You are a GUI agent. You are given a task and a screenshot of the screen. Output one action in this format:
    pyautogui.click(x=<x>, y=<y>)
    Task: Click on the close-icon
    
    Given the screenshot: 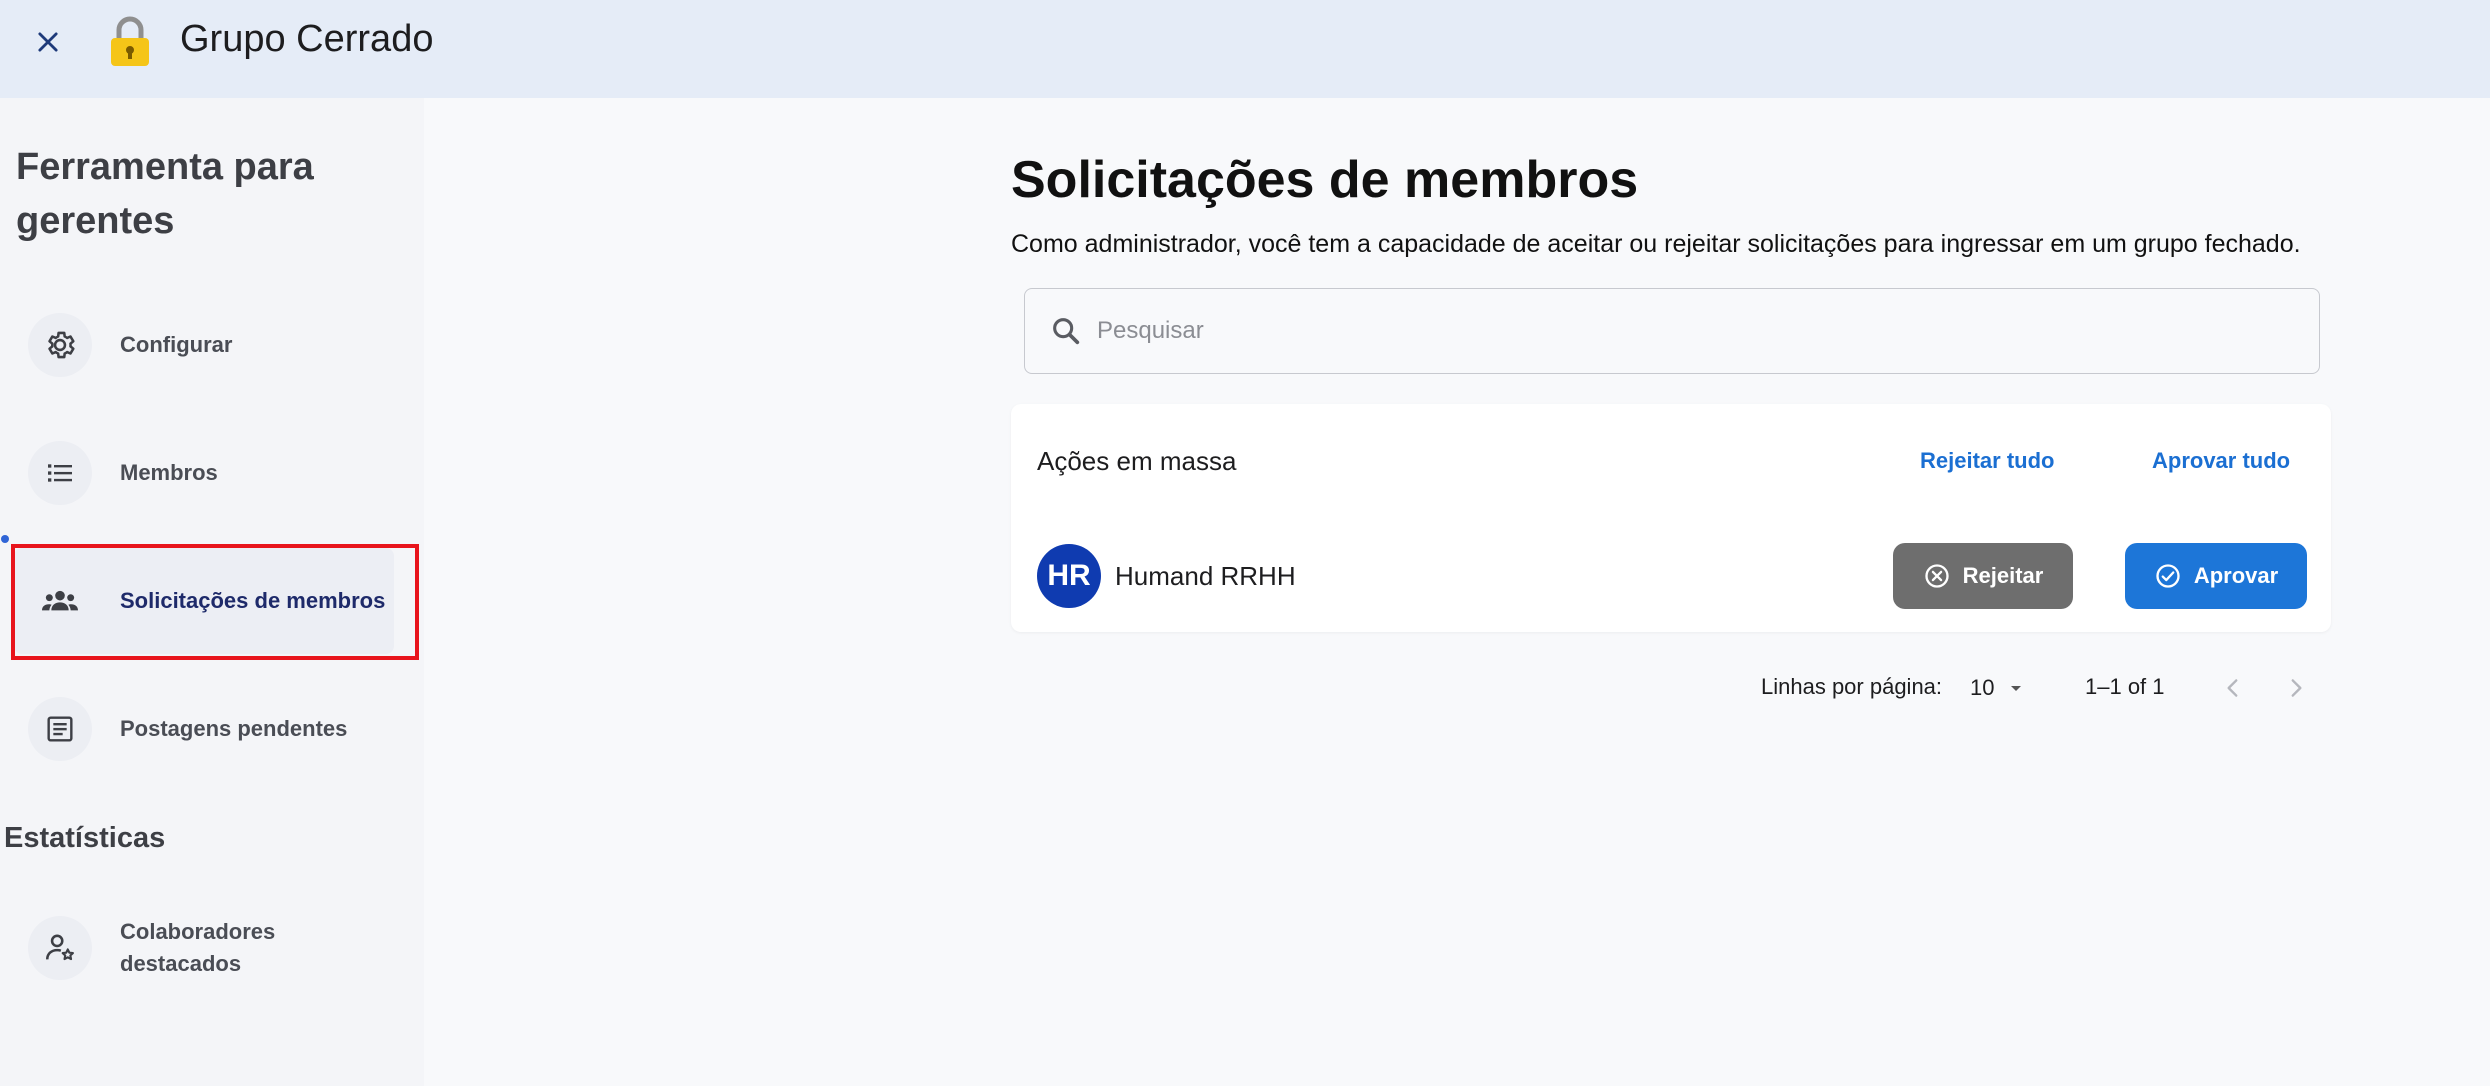 What is the action you would take?
    pyautogui.click(x=48, y=42)
    